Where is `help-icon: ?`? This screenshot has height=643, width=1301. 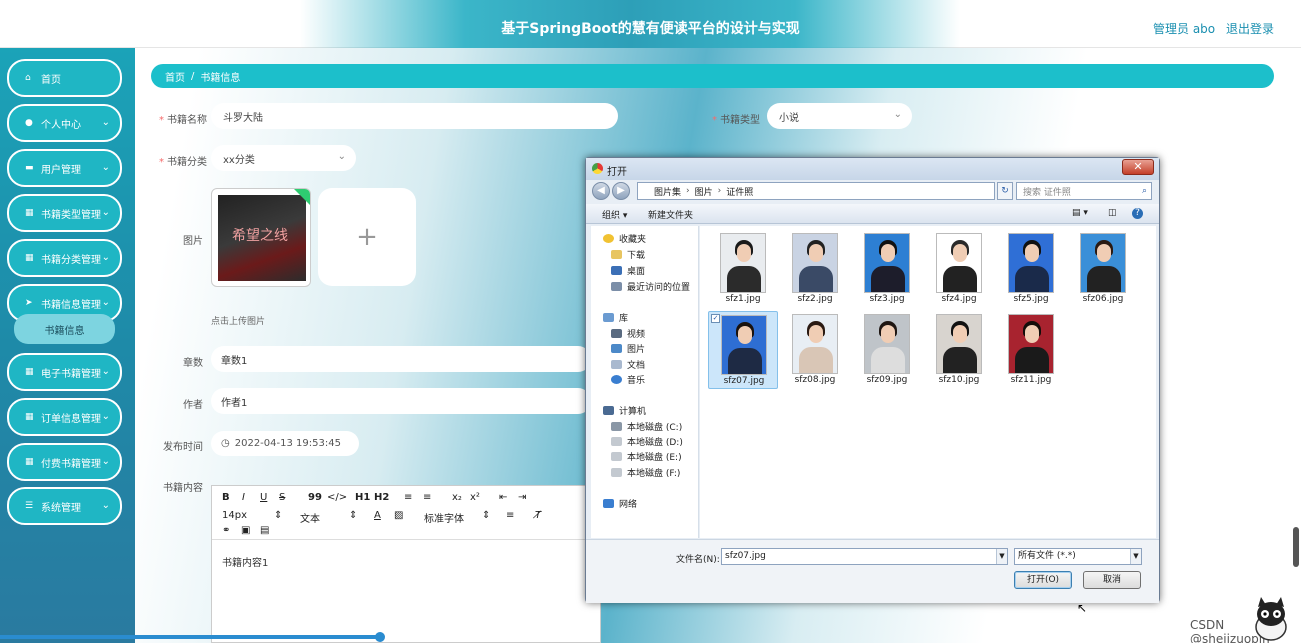 help-icon: ? is located at coordinates (1137, 213).